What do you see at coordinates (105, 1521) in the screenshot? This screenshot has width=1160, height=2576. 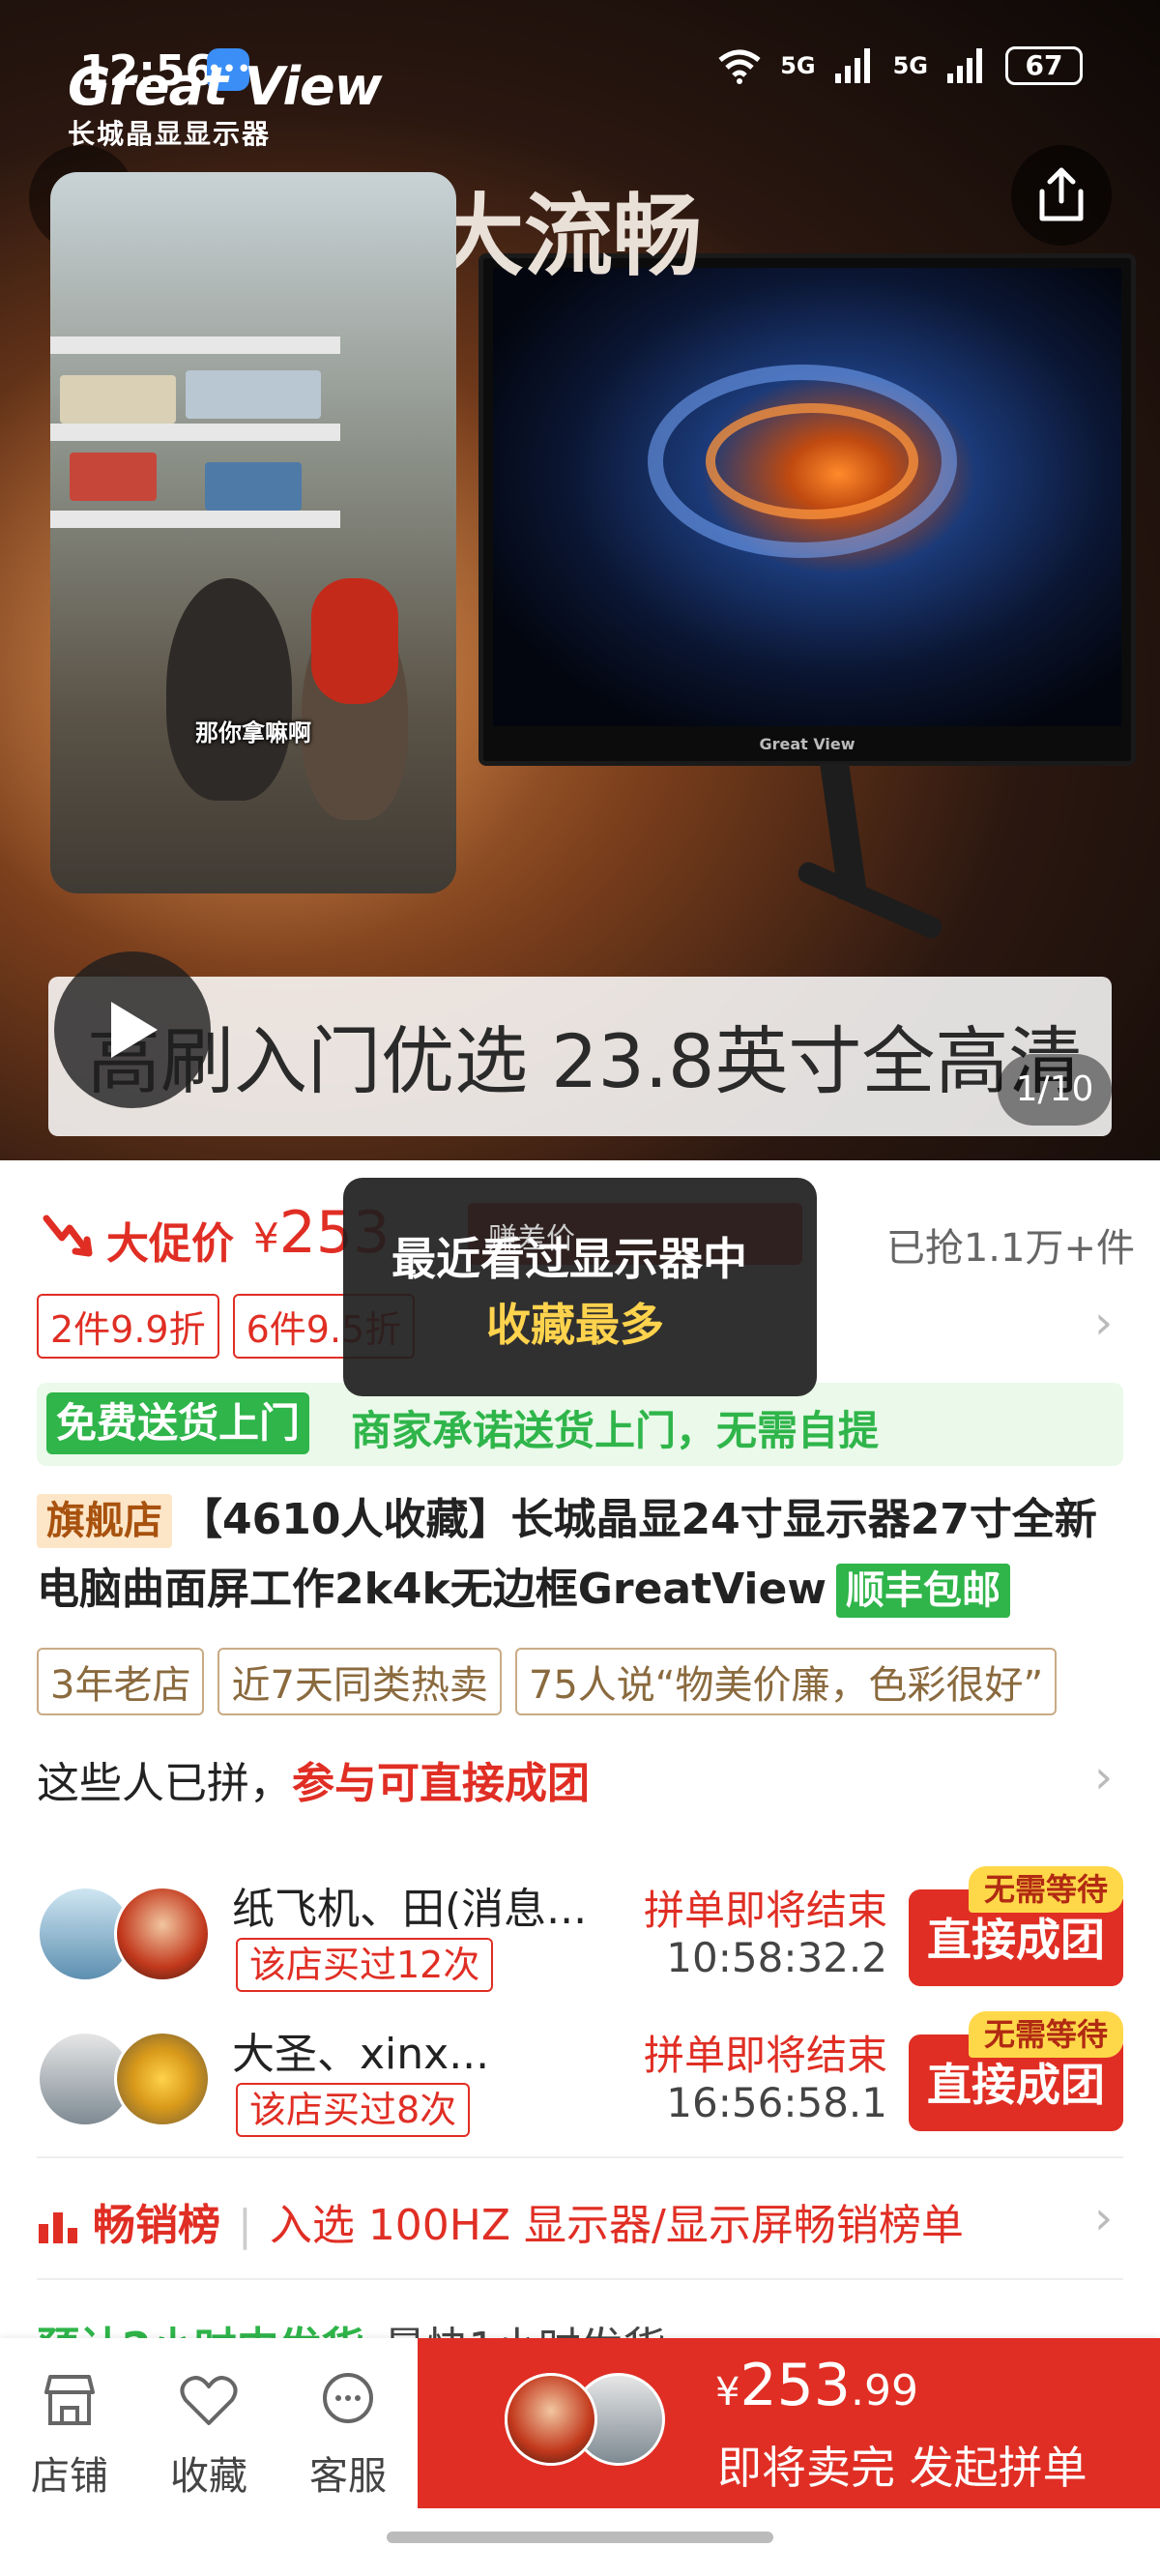 I see `flagship-badge: 旗舰店` at bounding box center [105, 1521].